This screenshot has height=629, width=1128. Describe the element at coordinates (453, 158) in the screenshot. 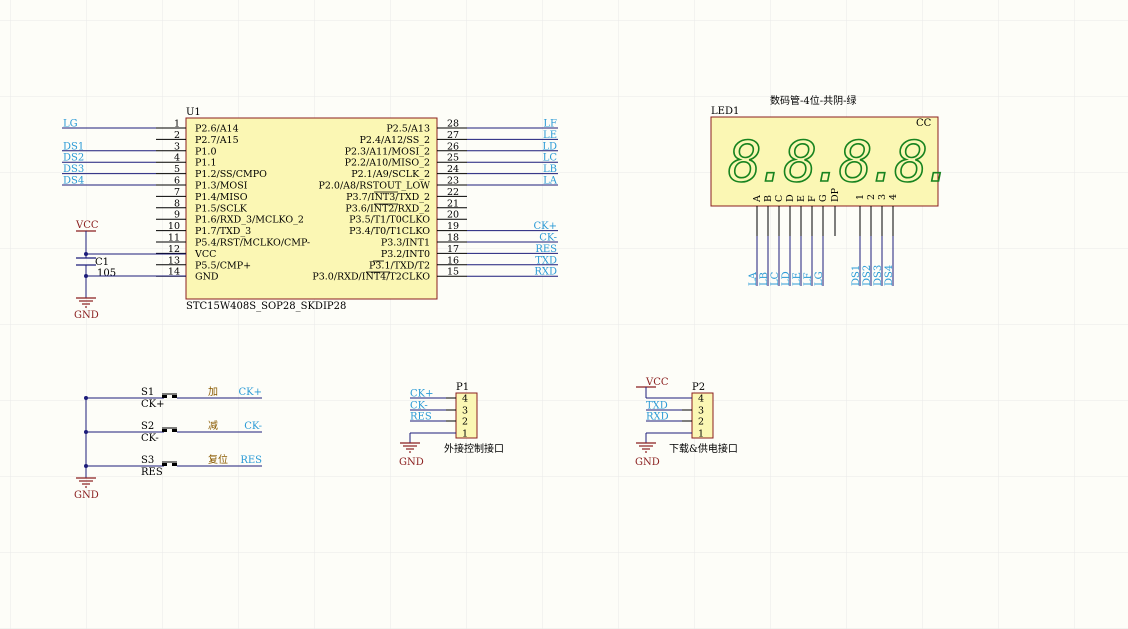

I see `u1-pin-number: 25` at that location.